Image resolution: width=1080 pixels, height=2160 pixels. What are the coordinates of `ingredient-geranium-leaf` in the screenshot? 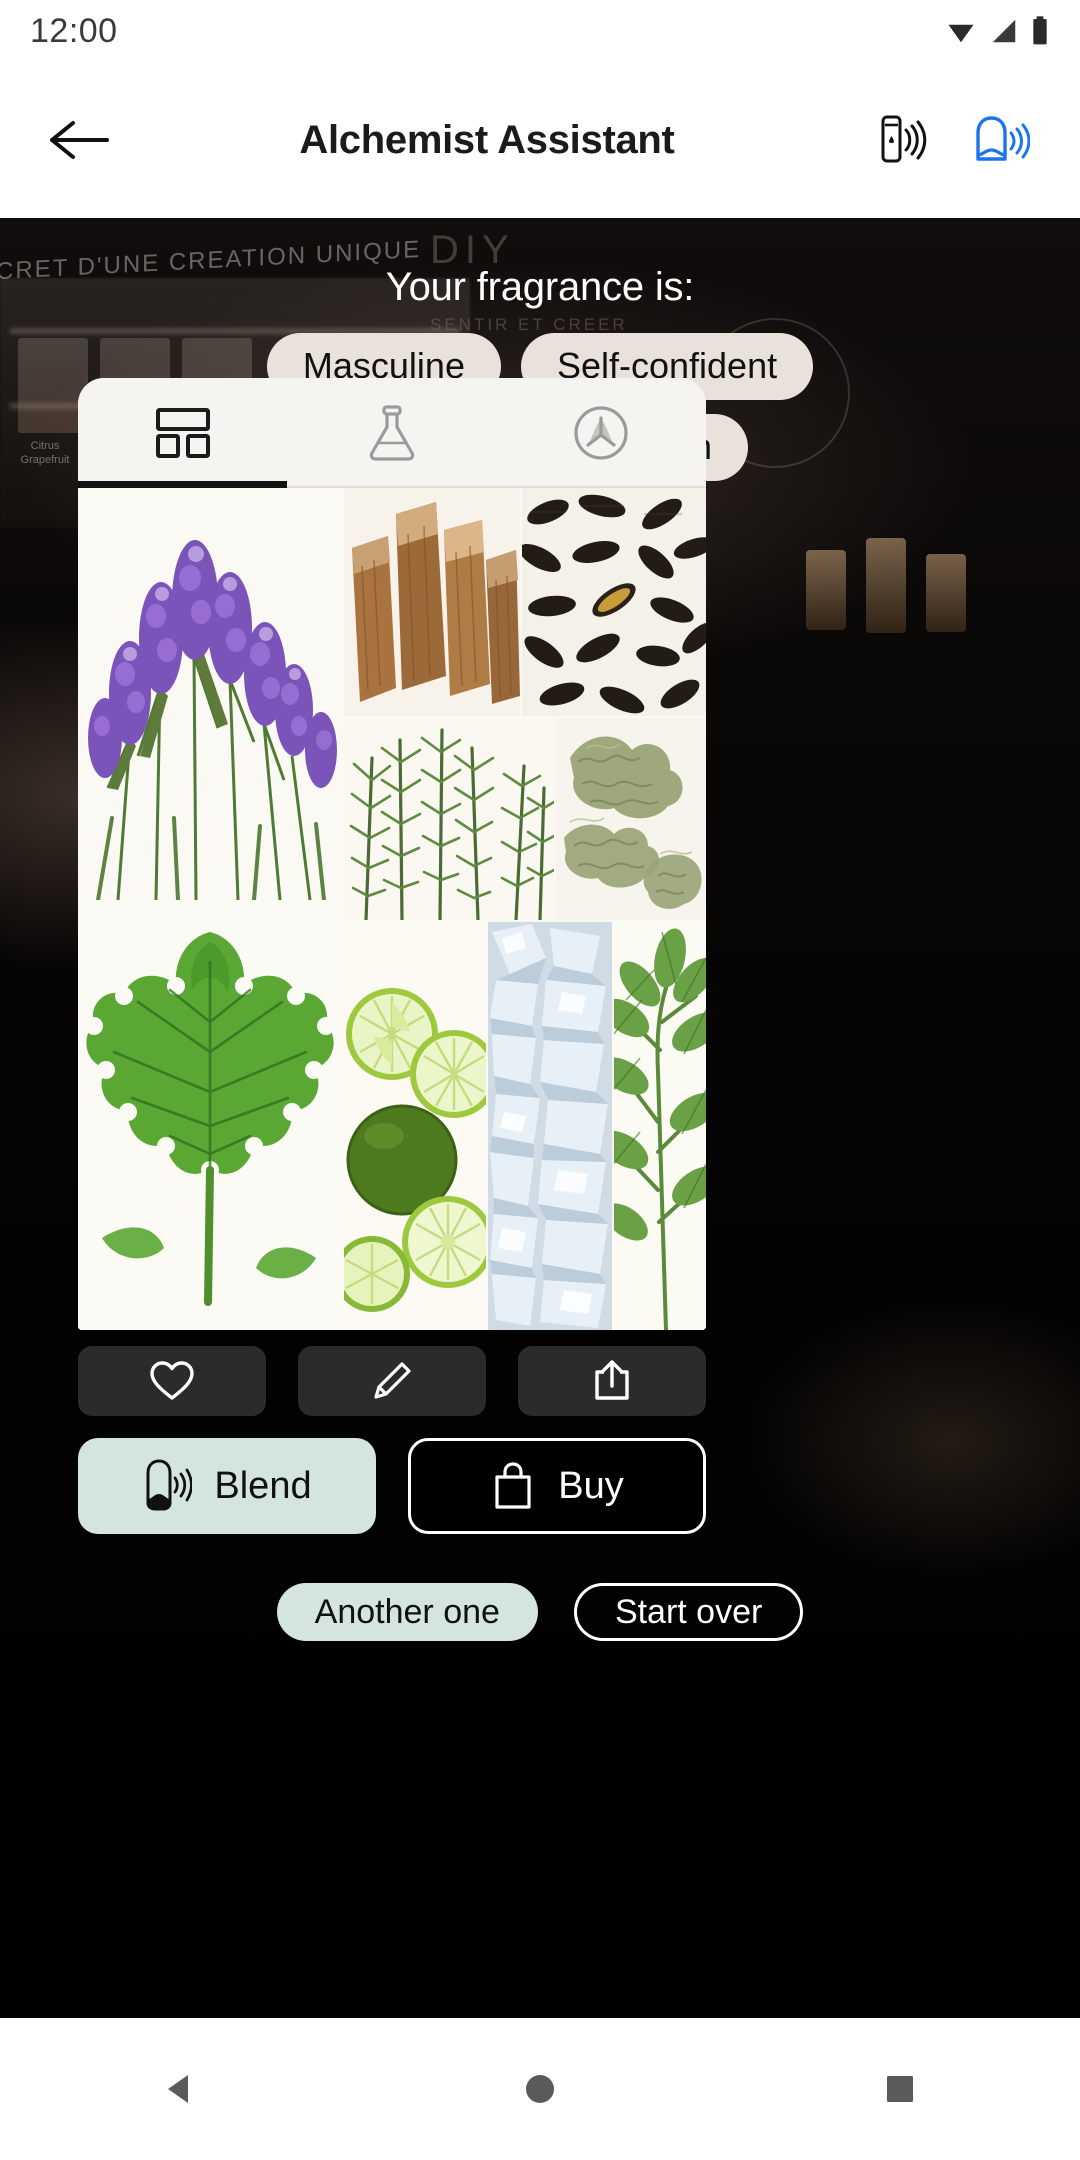 It's located at (210, 1116).